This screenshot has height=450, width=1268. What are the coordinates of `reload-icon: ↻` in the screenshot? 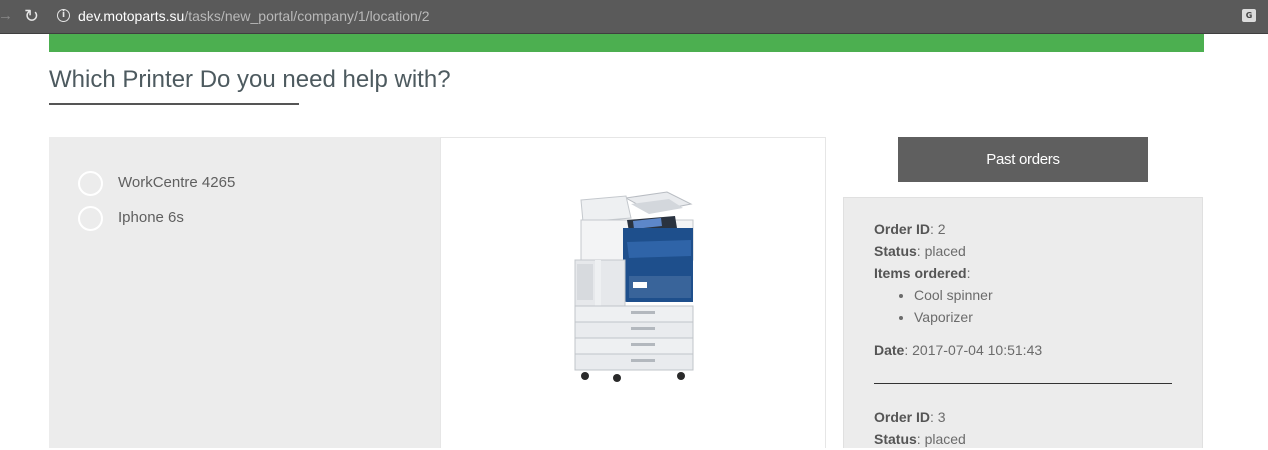 It's located at (31, 16).